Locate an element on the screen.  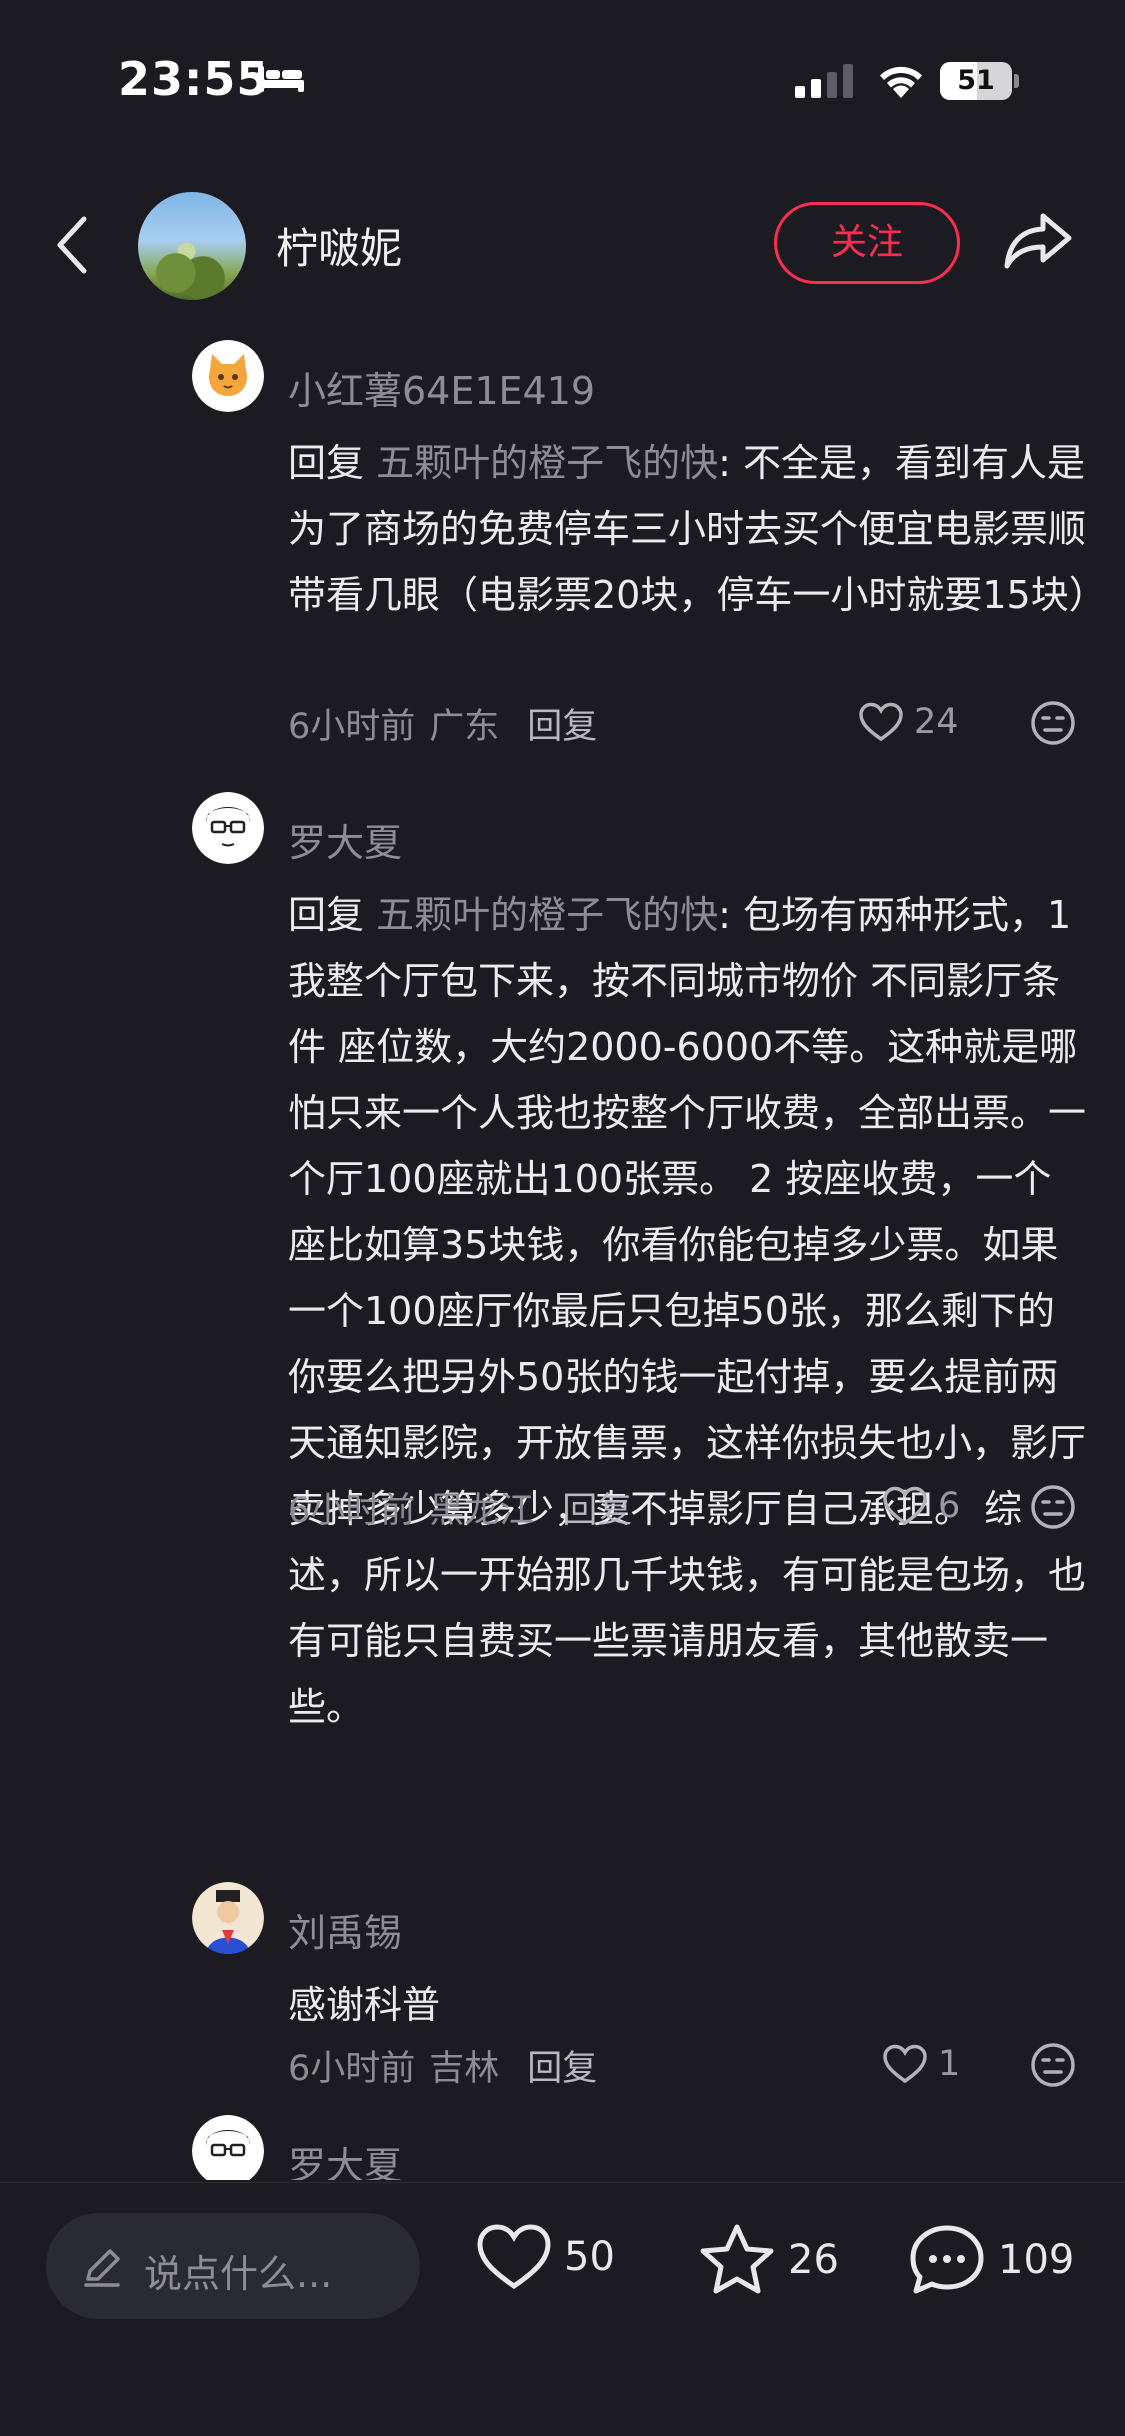
like-count: 6 is located at coordinates (949, 1506).